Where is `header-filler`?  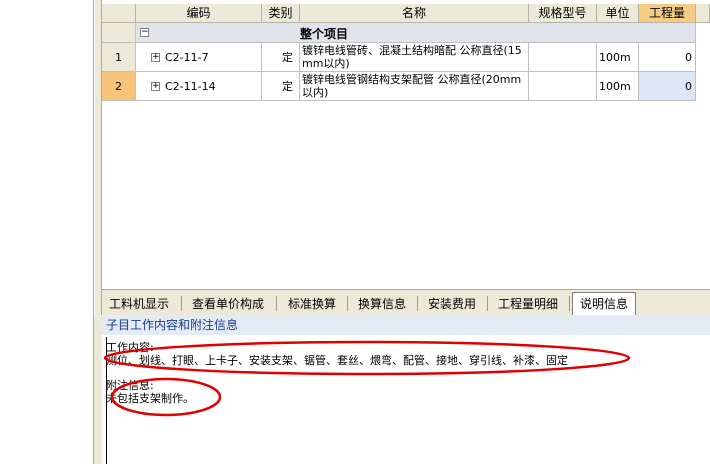
header-filler is located at coordinates (703, 13).